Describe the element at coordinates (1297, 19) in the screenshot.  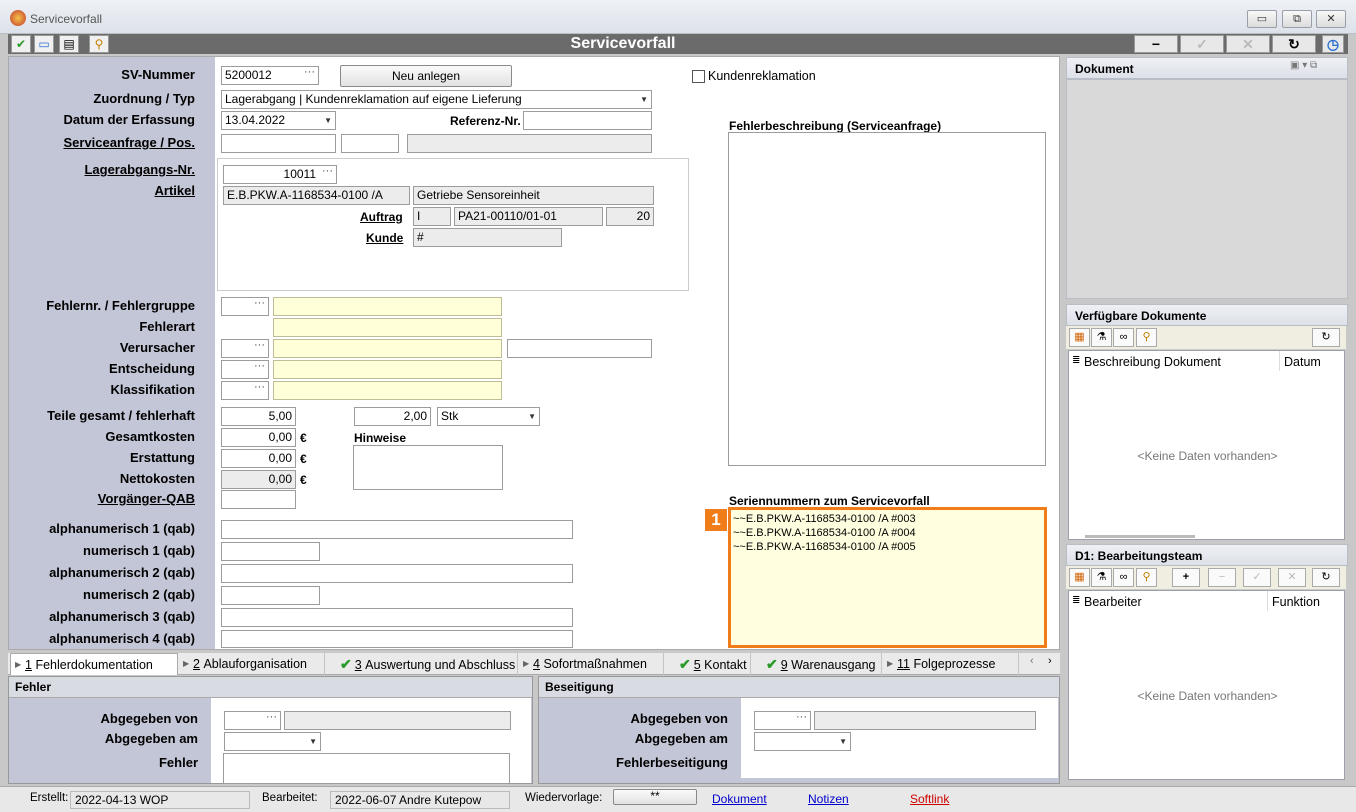
I see `restore-button: ⧉` at that location.